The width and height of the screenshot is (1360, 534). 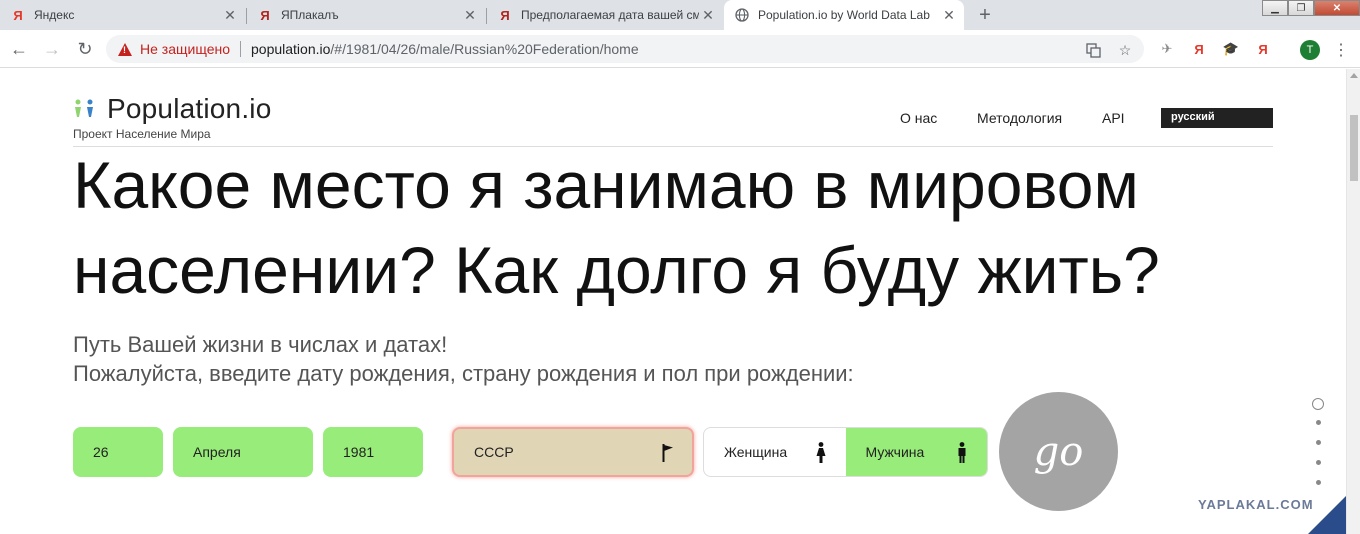 What do you see at coordinates (1354, 75) in the screenshot?
I see `scroll-up-icon` at bounding box center [1354, 75].